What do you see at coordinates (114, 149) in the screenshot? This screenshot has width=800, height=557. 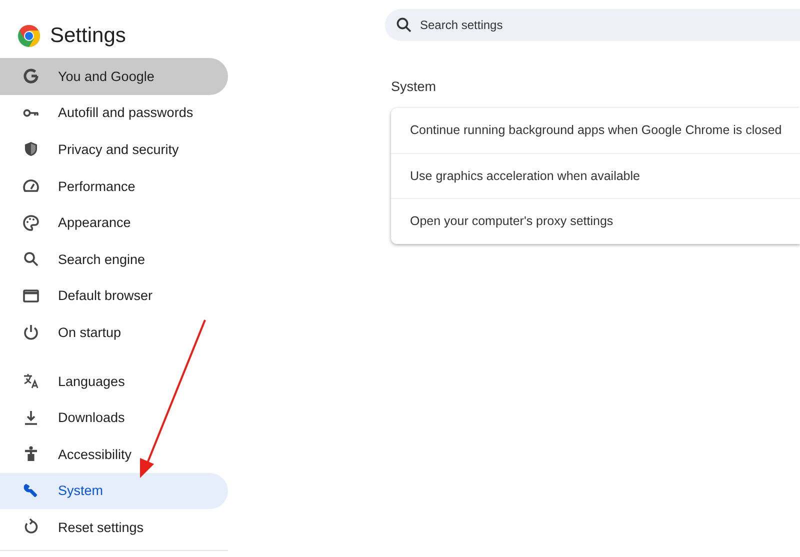 I see `sidebar-item: Privacy and security` at bounding box center [114, 149].